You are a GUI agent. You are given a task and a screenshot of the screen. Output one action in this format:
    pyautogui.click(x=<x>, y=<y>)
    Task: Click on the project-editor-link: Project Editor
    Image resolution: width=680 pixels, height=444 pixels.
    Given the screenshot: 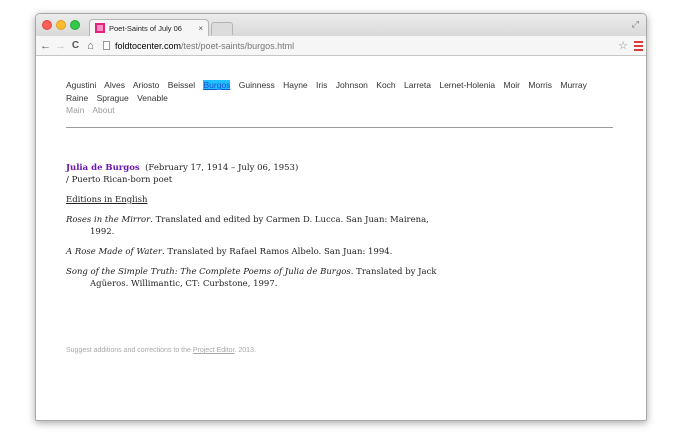 What is the action you would take?
    pyautogui.click(x=214, y=350)
    